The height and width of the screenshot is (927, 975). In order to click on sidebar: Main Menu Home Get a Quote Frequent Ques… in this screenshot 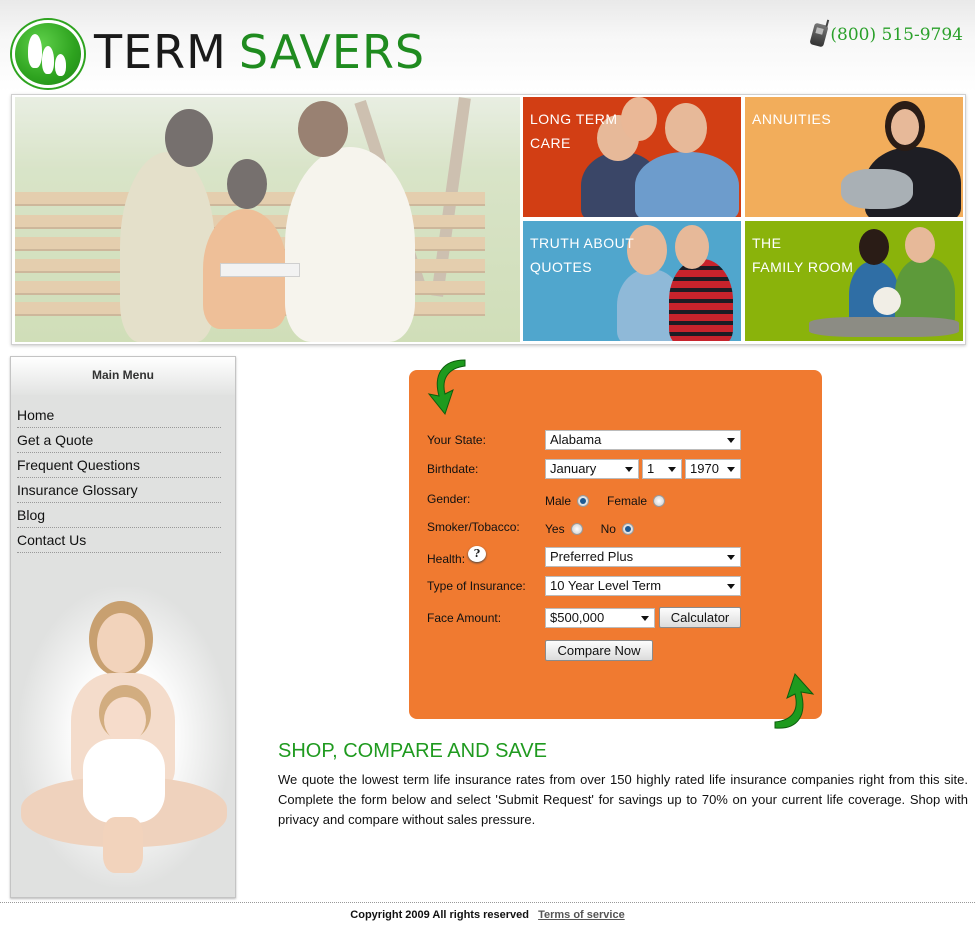, I will do `click(123, 627)`.